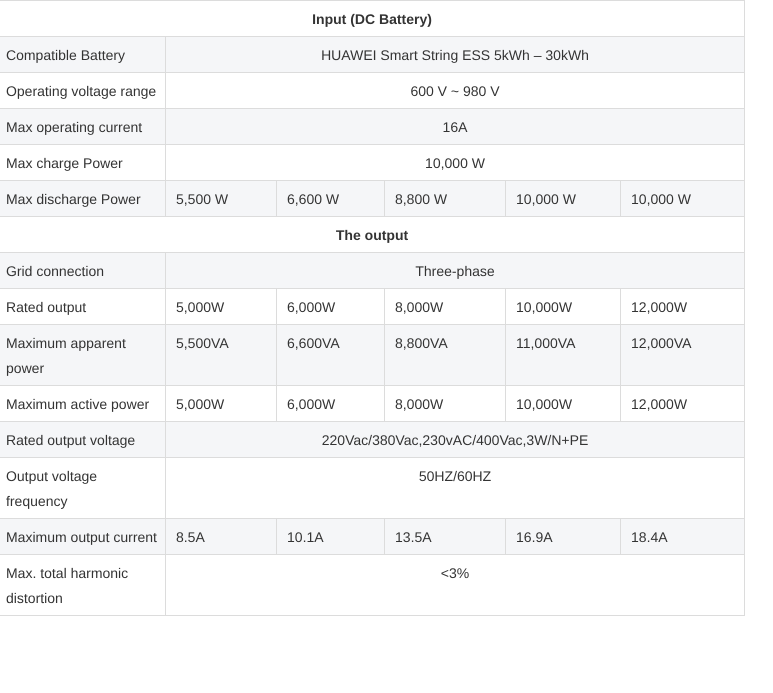 The width and height of the screenshot is (773, 693). Describe the element at coordinates (83, 585) in the screenshot. I see `row-label: Max. total harmonic distortion` at that location.